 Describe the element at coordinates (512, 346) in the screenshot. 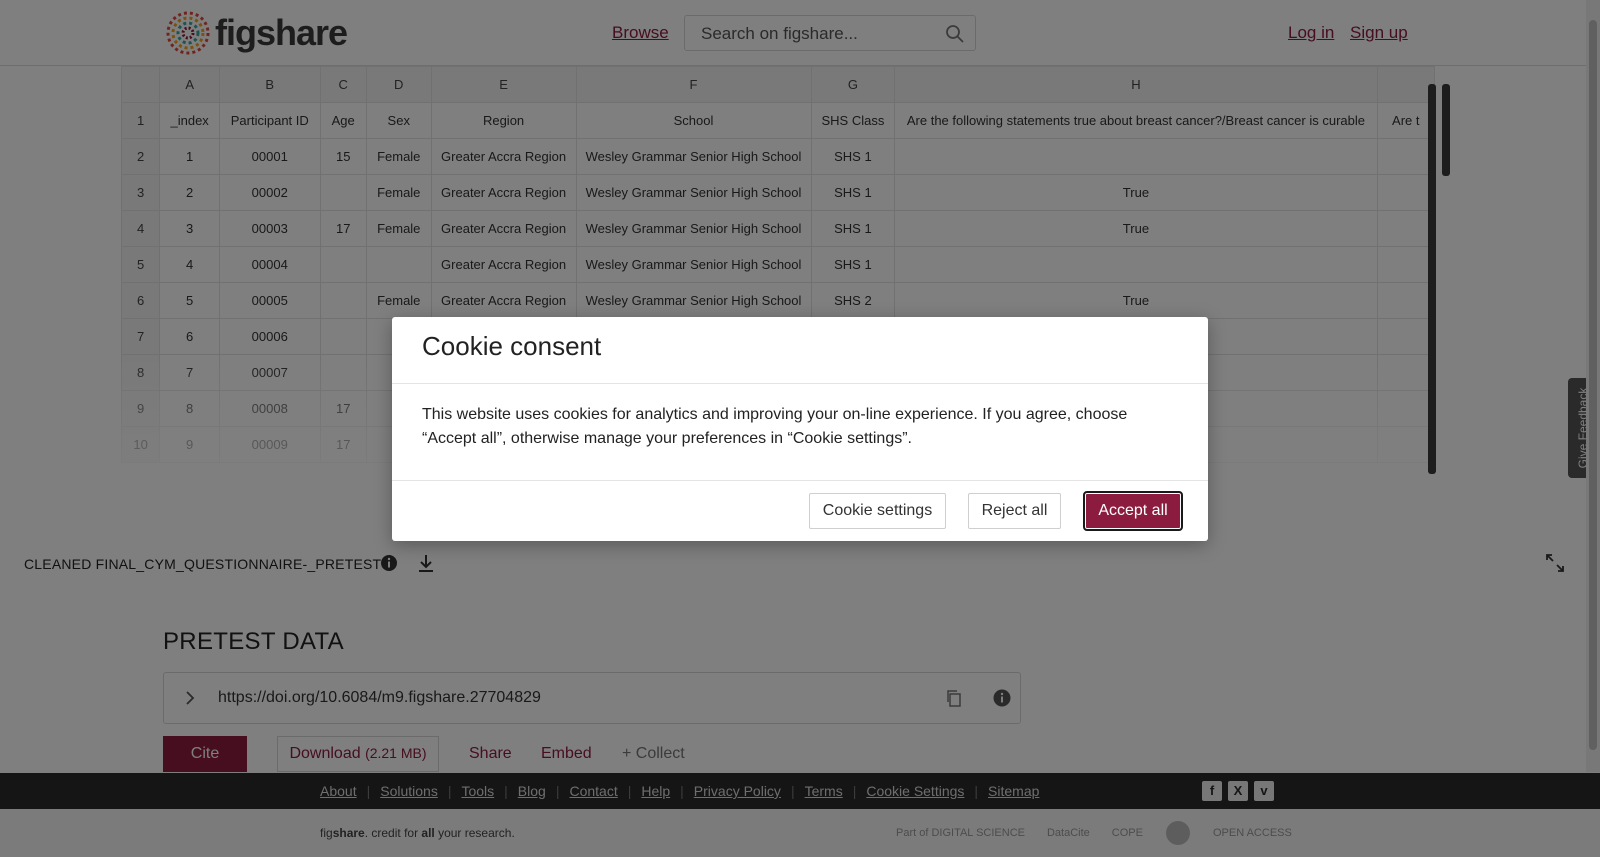

I see `cookie-consent-title: Cookie consent` at that location.